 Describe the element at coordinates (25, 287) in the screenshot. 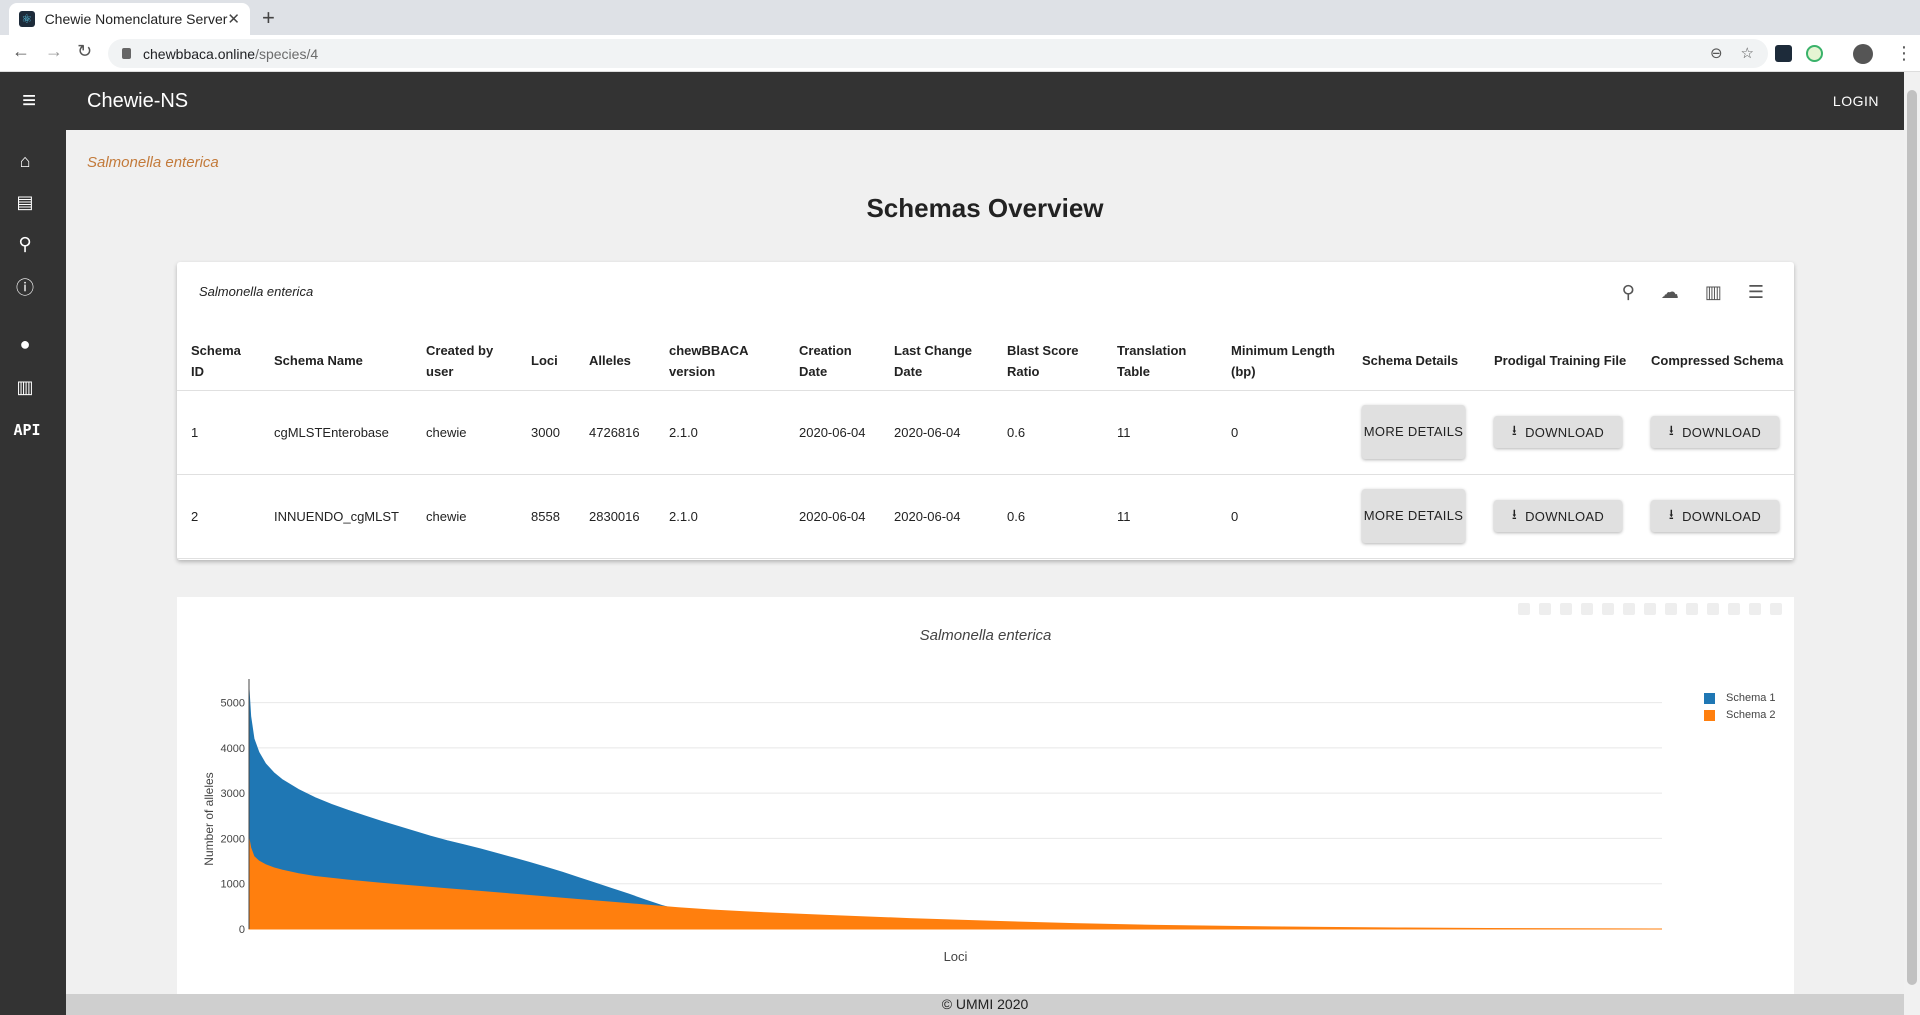

I see `info-icon: ⓘ` at that location.